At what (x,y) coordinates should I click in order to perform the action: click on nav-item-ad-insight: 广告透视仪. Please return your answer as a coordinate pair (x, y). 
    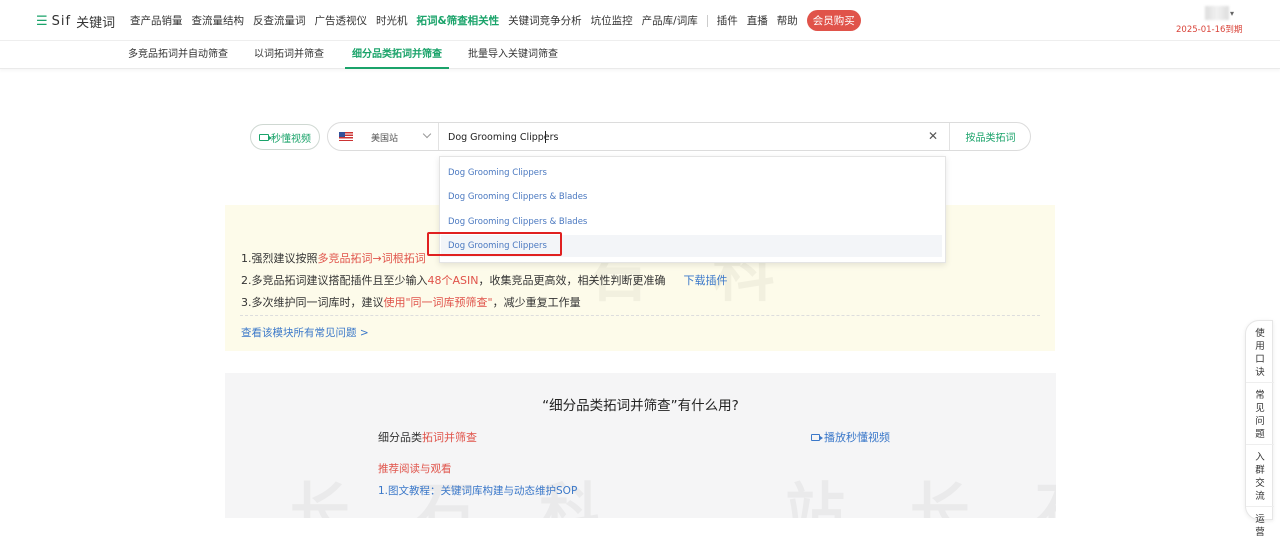
    Looking at the image, I should click on (341, 20).